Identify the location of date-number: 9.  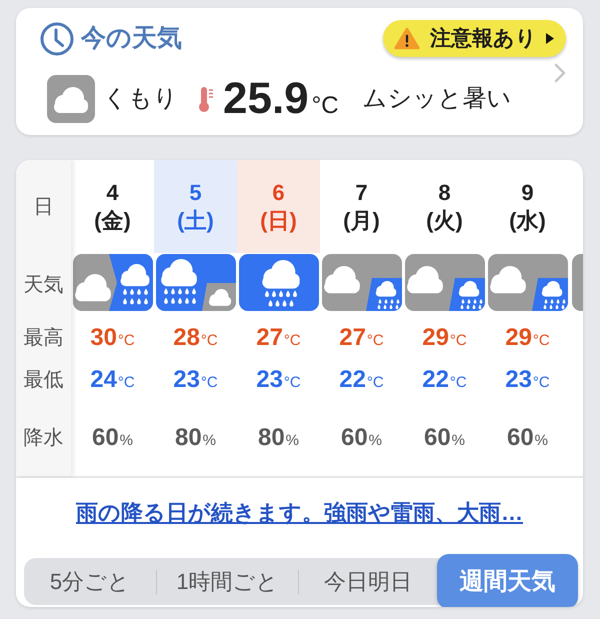
(527, 192).